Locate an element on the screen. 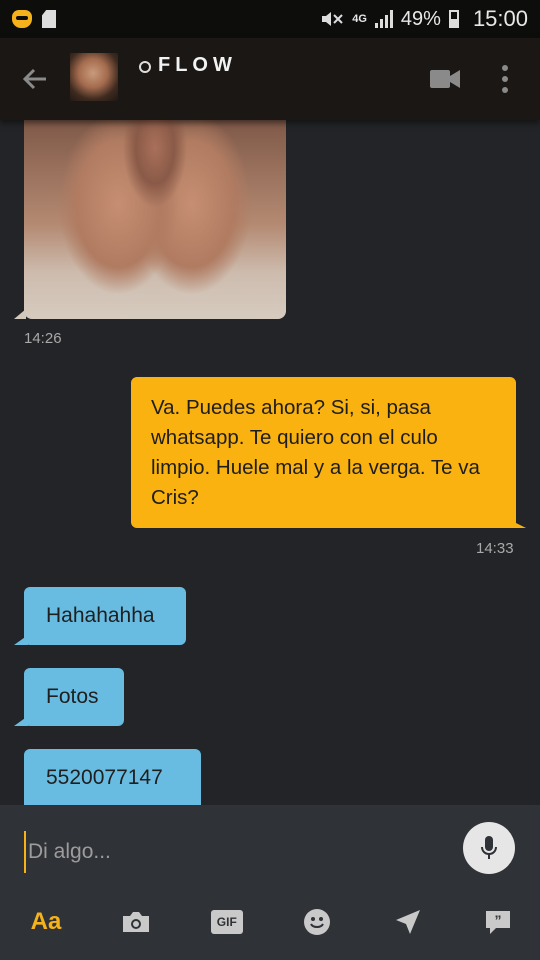 Image resolution: width=540 pixels, height=960 pixels. sd-card-icon is located at coordinates (49, 19).